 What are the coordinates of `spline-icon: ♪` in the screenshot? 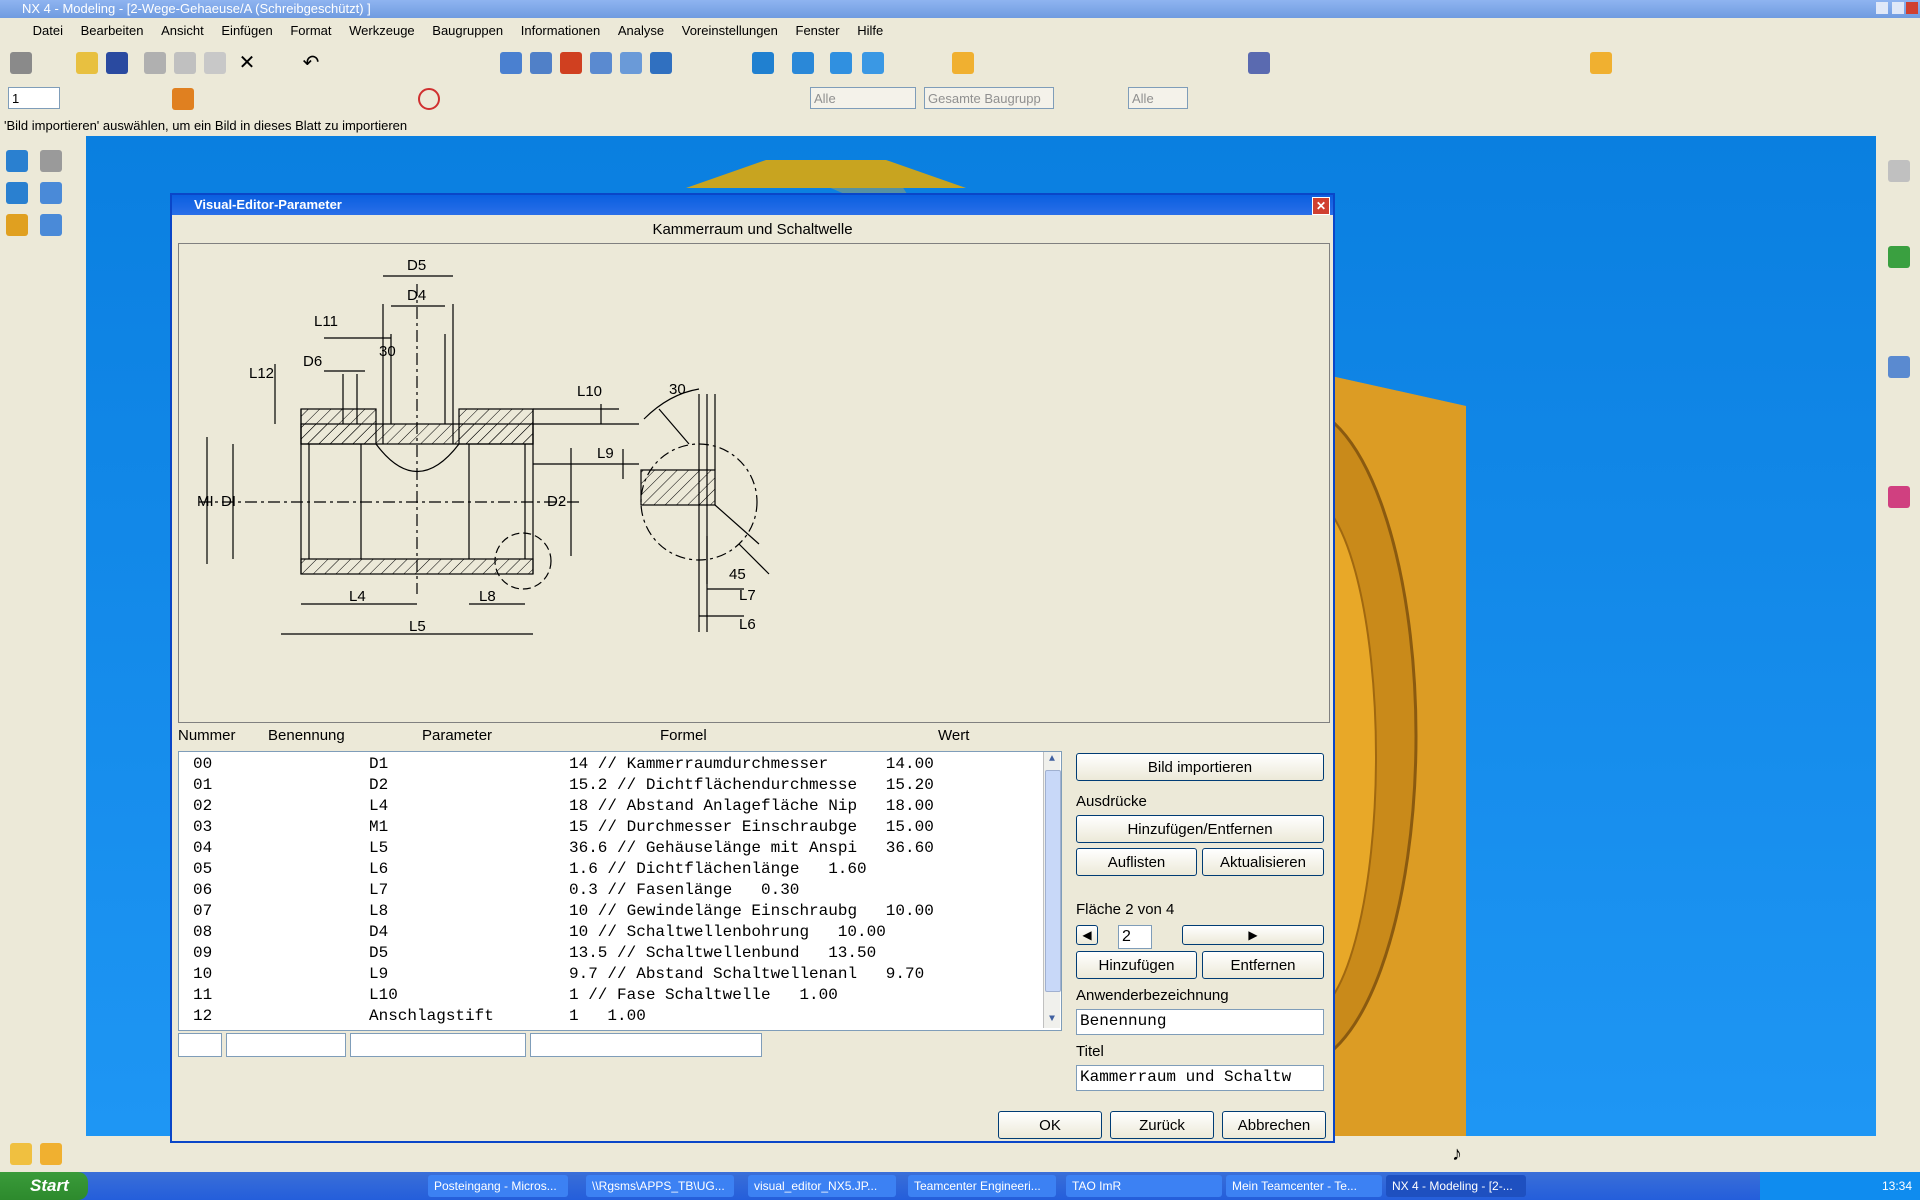 It's located at (1457, 1154).